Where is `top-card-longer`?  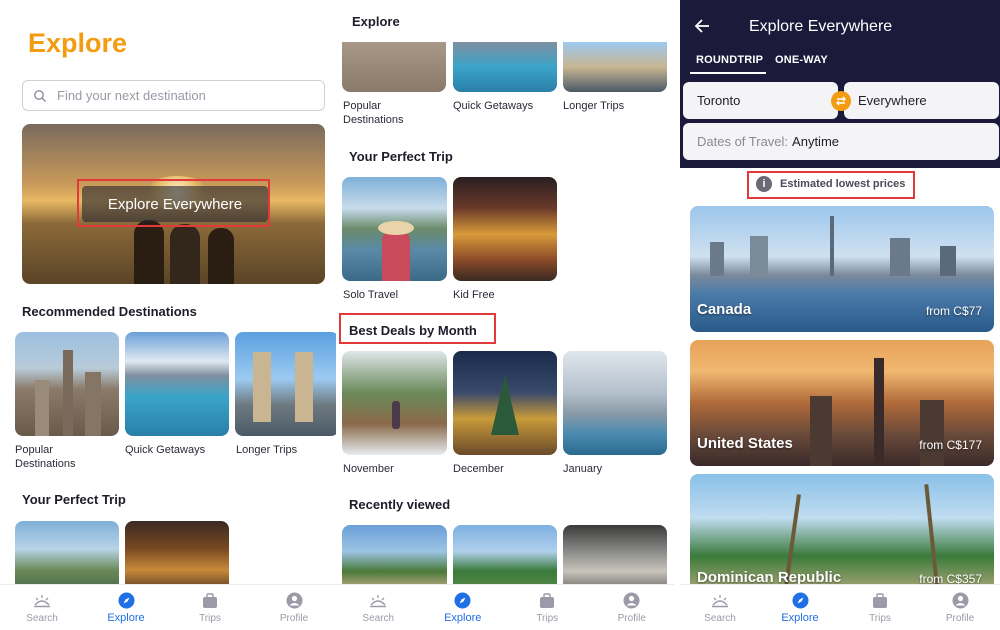 top-card-longer is located at coordinates (615, 67).